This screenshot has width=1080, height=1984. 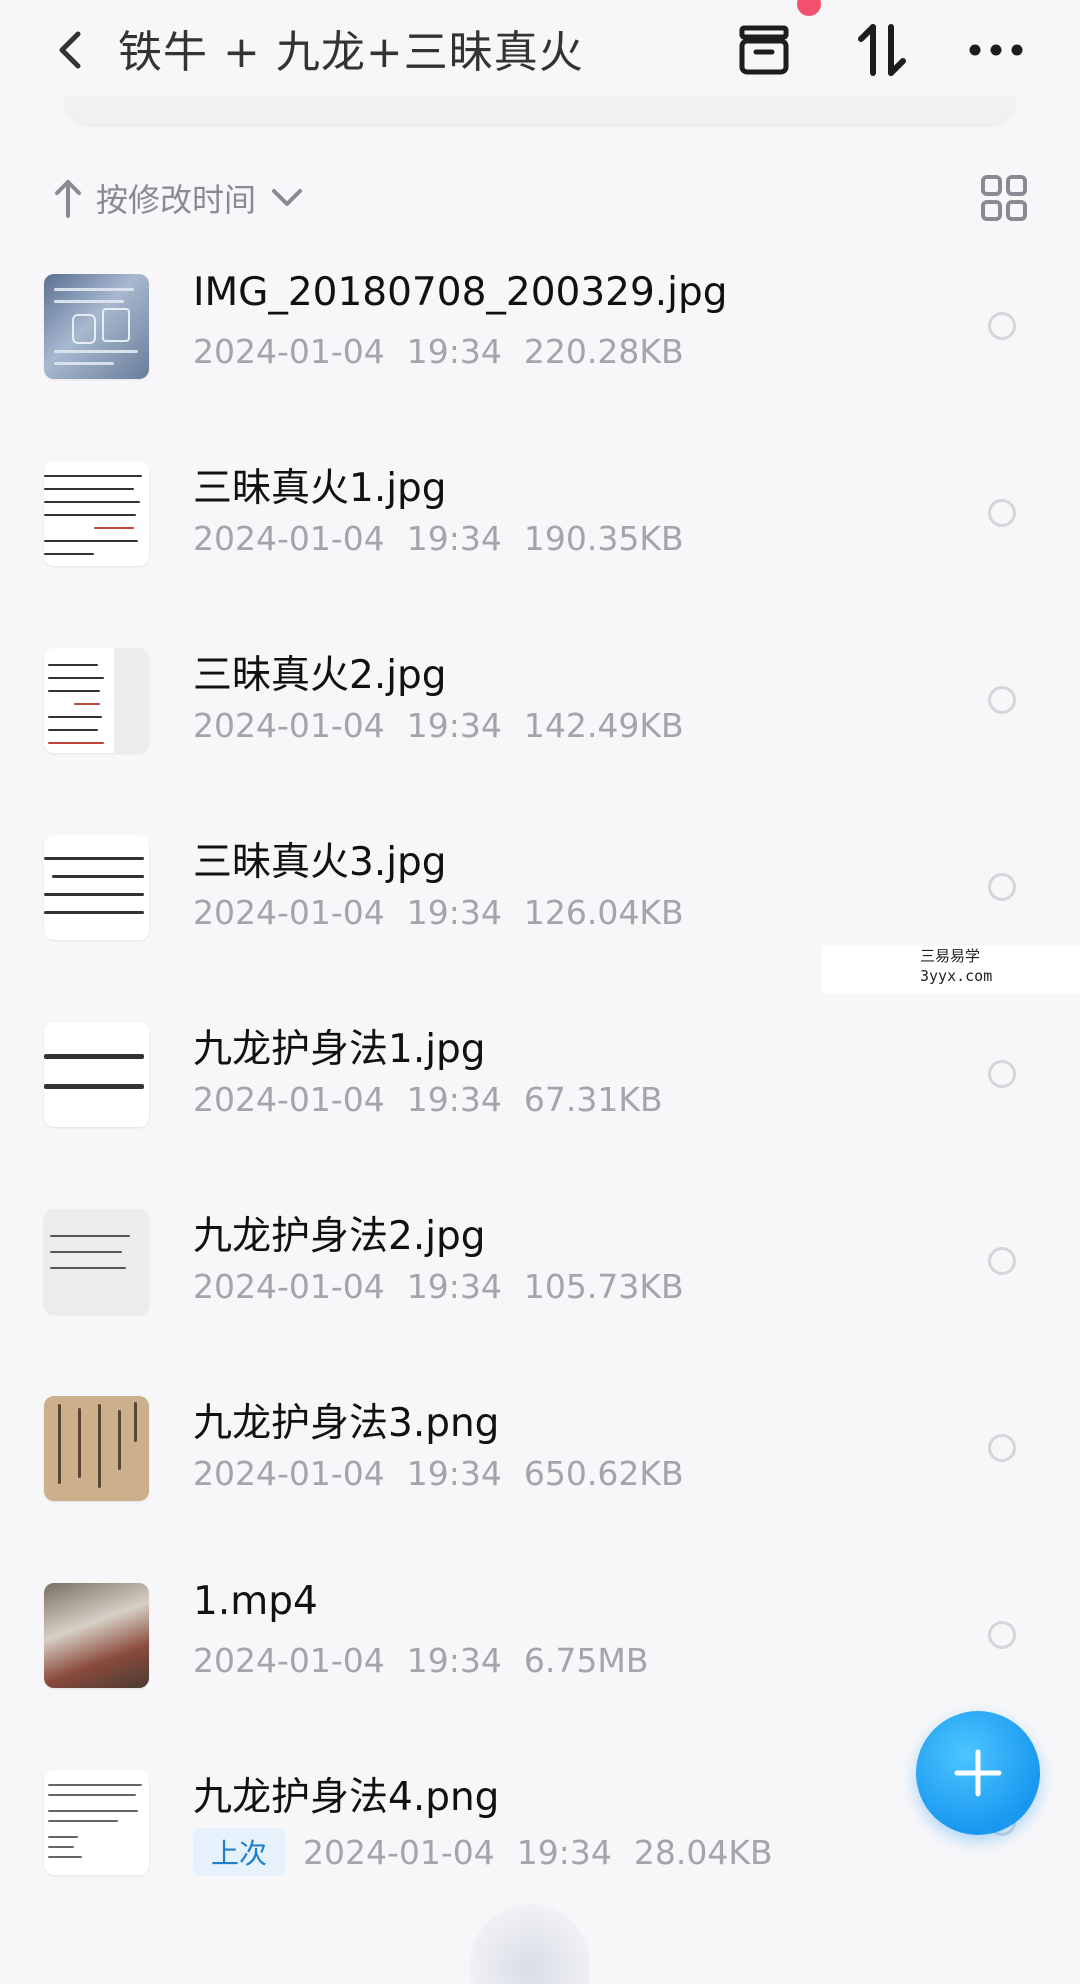 What do you see at coordinates (239, 1852) in the screenshot?
I see `last-opened-badge: 上次` at bounding box center [239, 1852].